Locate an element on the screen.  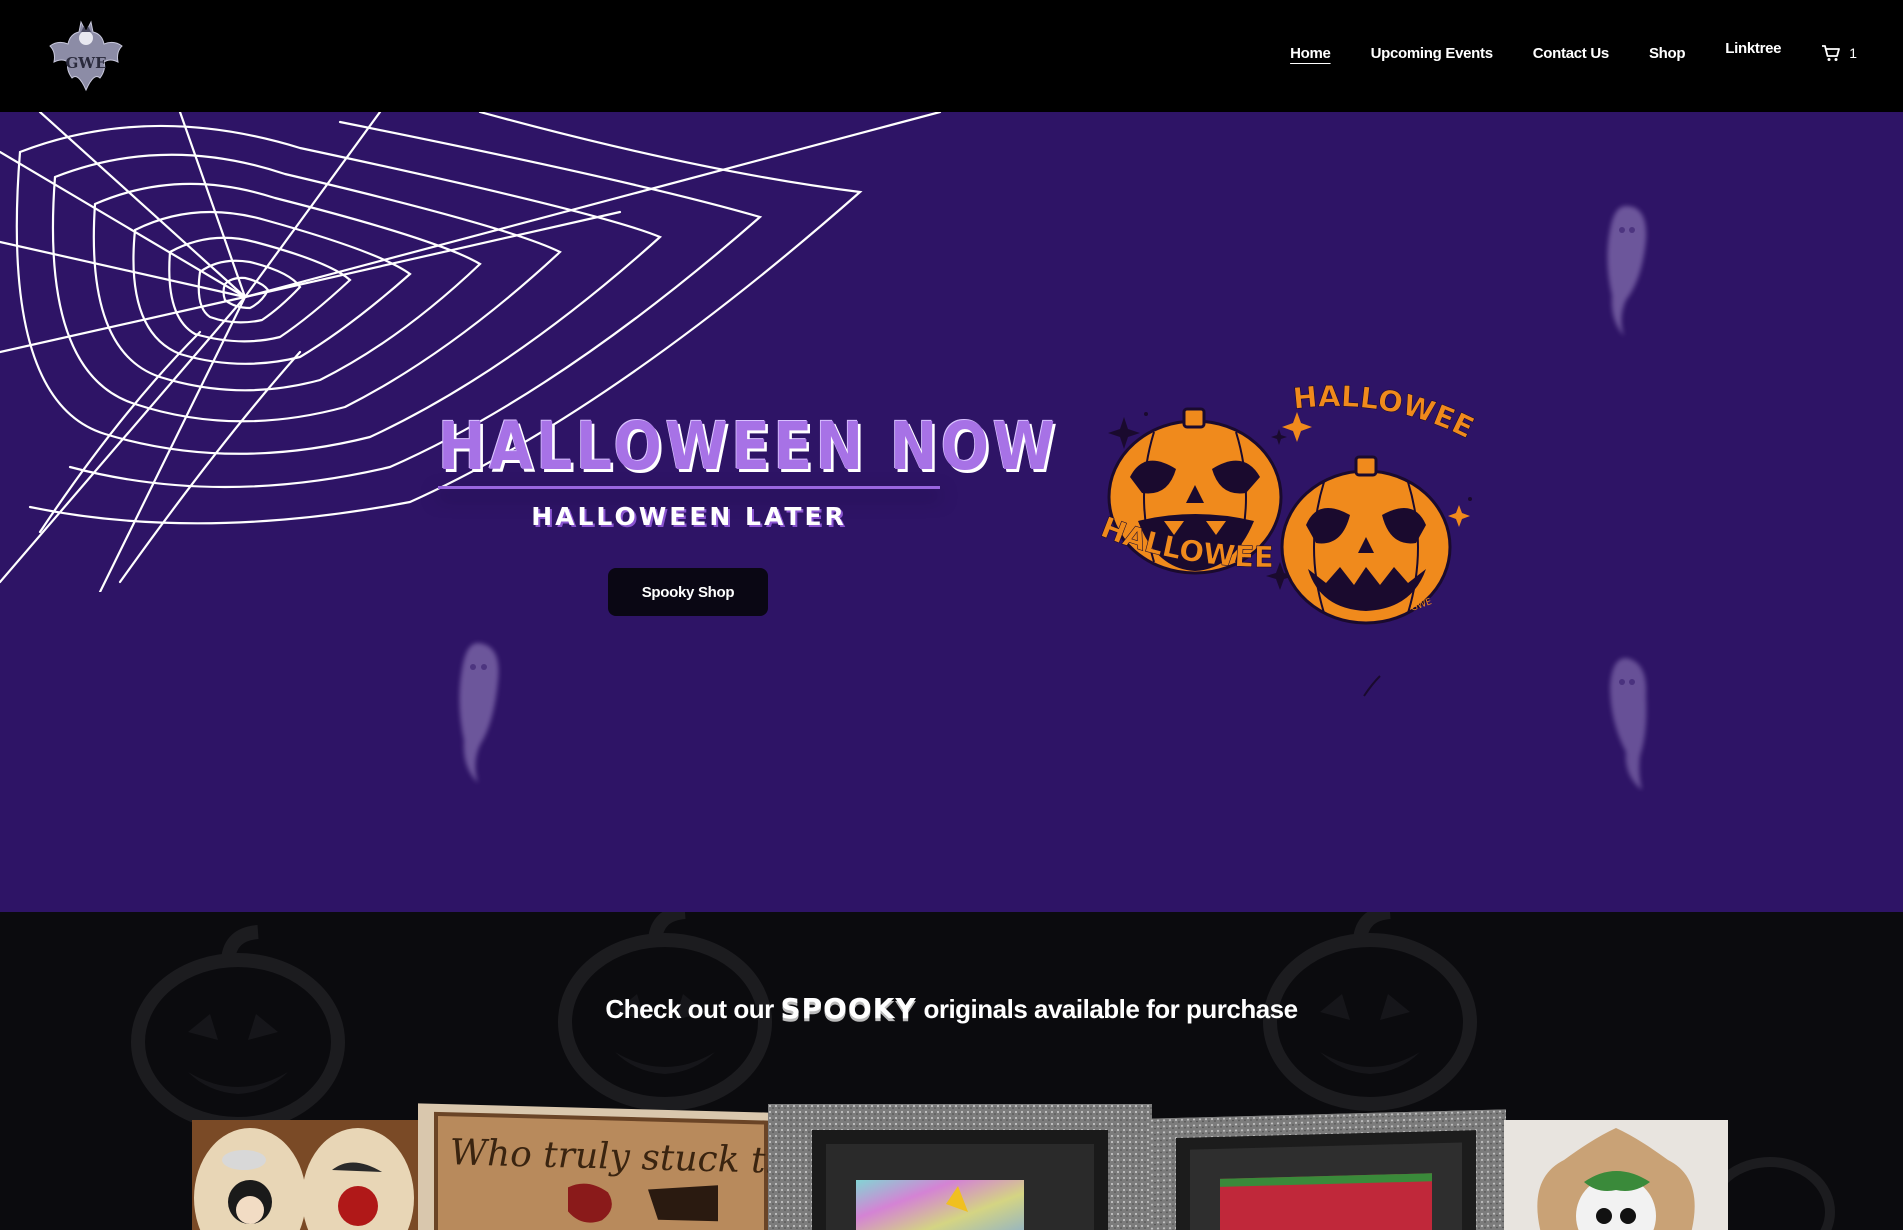
cart-count: 1 is located at coordinates (1853, 53).